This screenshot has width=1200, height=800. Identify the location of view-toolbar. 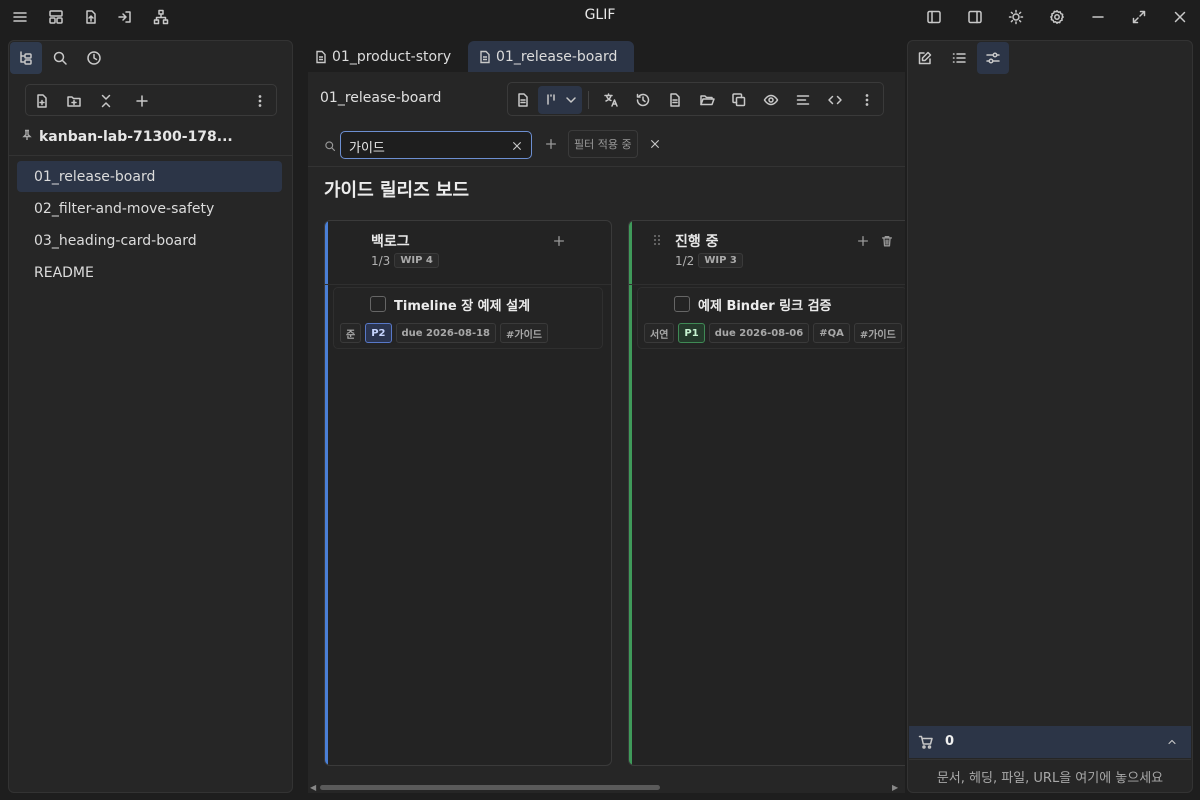
(695, 99).